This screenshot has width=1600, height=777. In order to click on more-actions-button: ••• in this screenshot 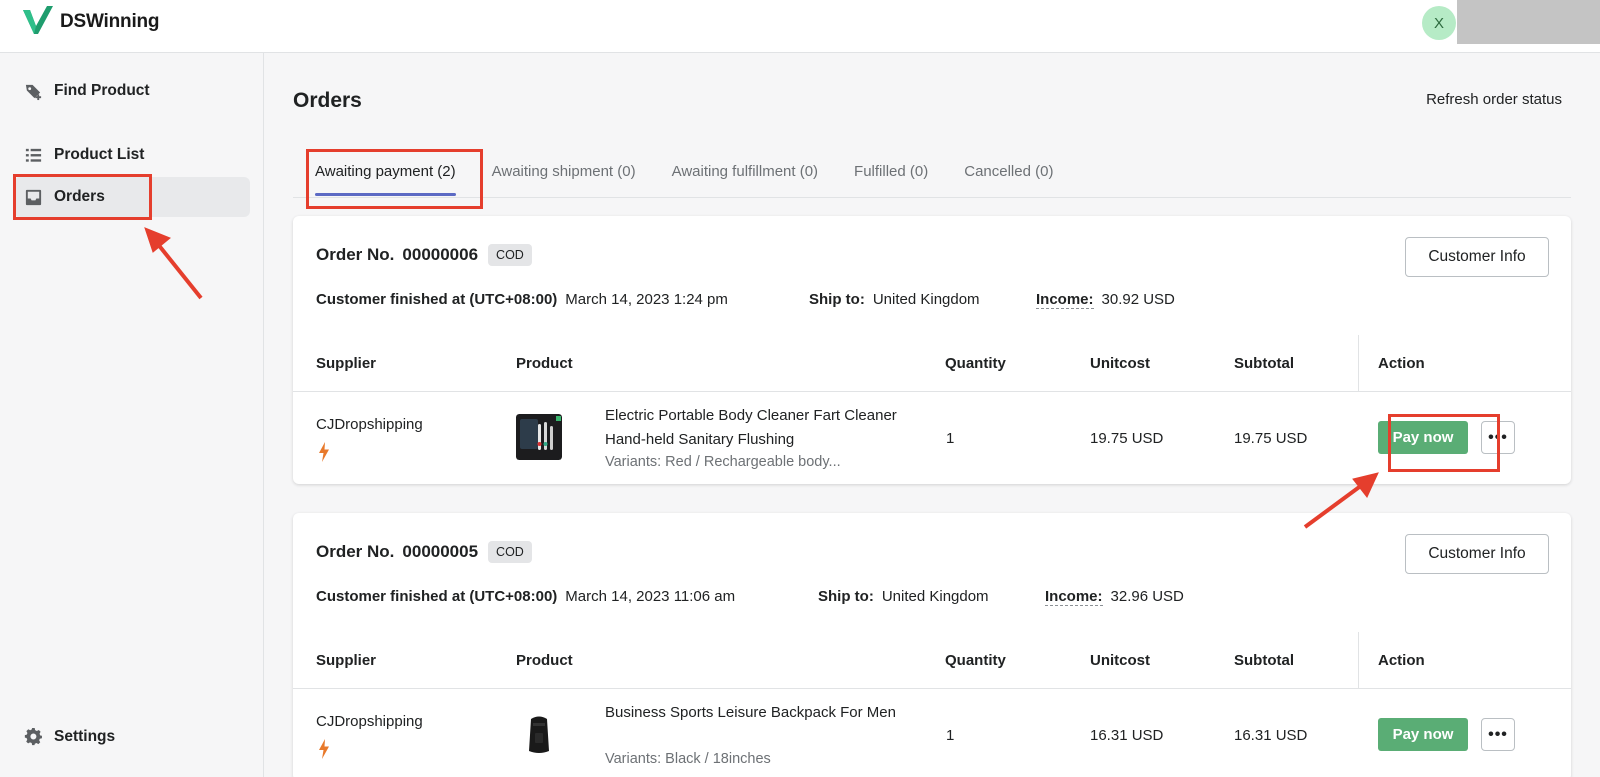, I will do `click(1498, 734)`.